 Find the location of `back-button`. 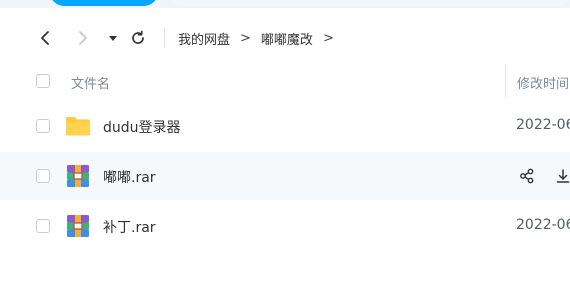

back-button is located at coordinates (45, 38).